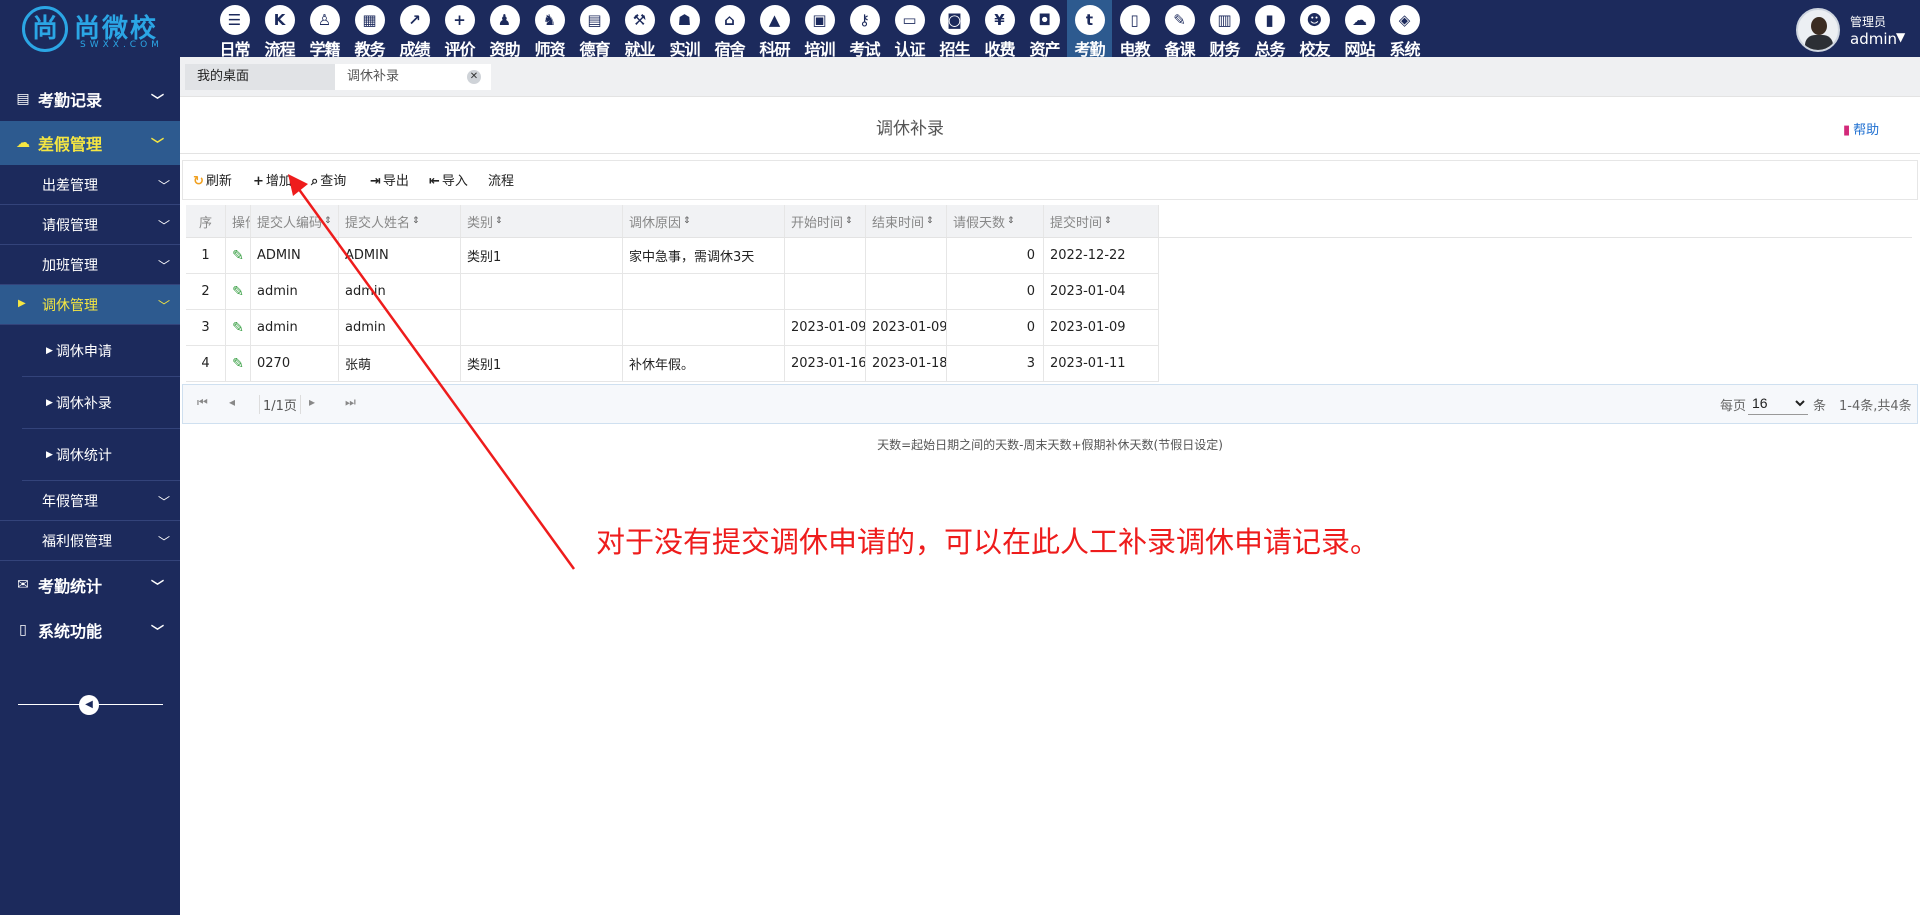 This screenshot has height=915, width=1920. What do you see at coordinates (1089, 29) in the screenshot?
I see `module-tumblr: t 考勤` at bounding box center [1089, 29].